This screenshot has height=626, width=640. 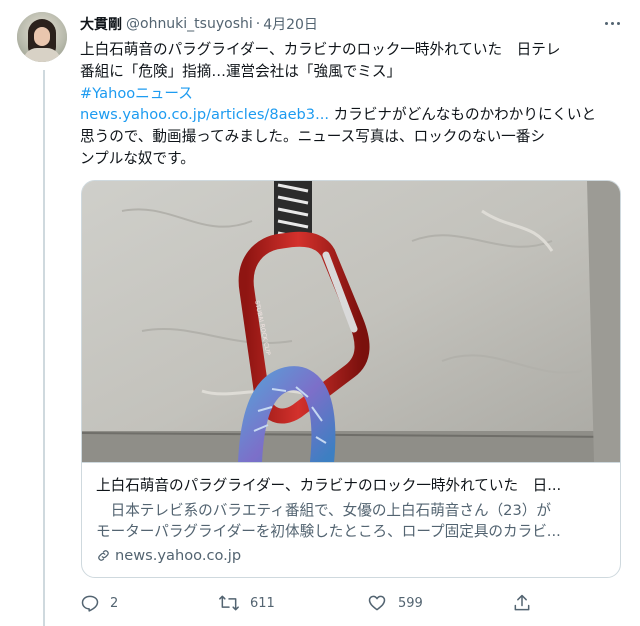 I want to click on like-icon, so click(x=377, y=603).